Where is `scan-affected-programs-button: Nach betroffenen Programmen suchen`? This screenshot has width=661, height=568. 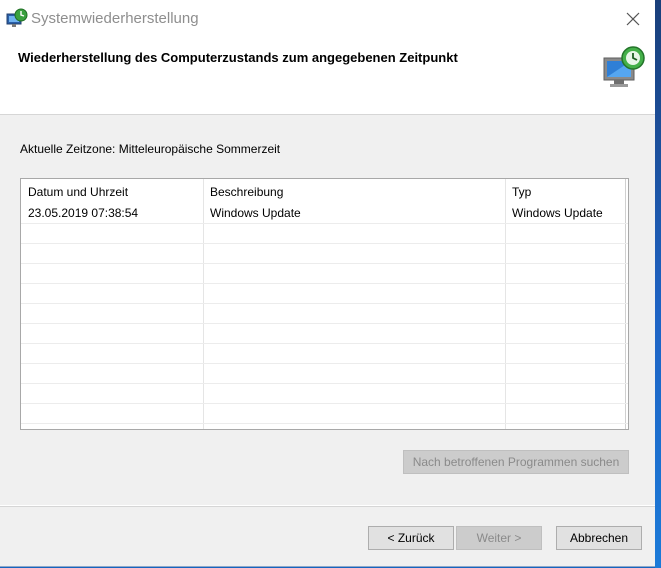 scan-affected-programs-button: Nach betroffenen Programmen suchen is located at coordinates (516, 462).